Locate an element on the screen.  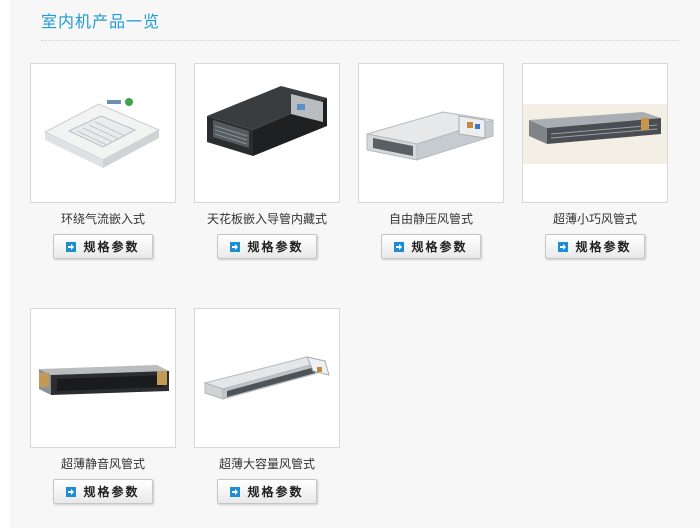
section-title: 室内机产品一览 is located at coordinates (101, 21).